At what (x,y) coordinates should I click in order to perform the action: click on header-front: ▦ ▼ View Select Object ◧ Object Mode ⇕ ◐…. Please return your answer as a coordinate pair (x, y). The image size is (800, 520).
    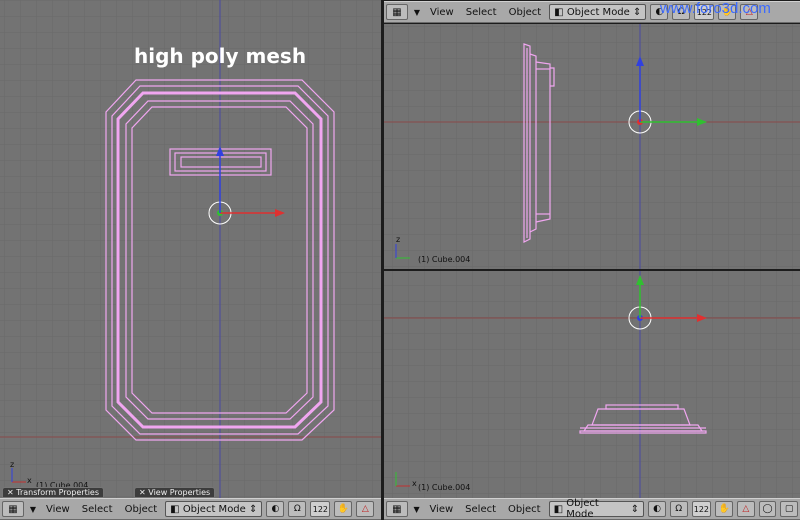
    Looking at the image, I should click on (190, 509).